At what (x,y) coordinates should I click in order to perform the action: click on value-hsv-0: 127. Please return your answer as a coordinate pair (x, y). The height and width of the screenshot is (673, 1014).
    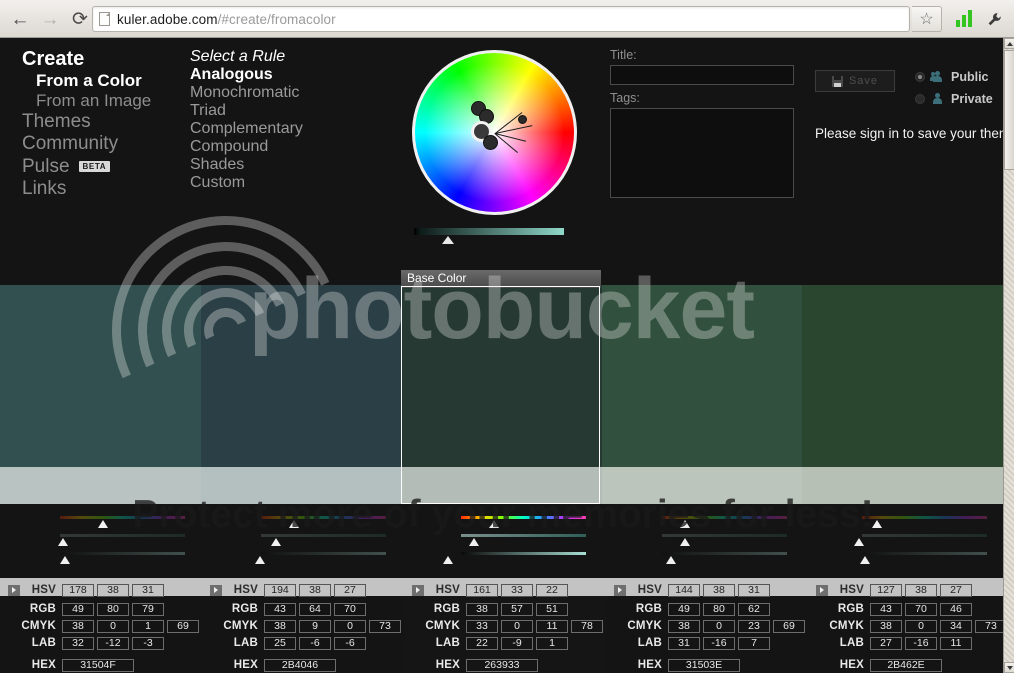
    Looking at the image, I should click on (886, 590).